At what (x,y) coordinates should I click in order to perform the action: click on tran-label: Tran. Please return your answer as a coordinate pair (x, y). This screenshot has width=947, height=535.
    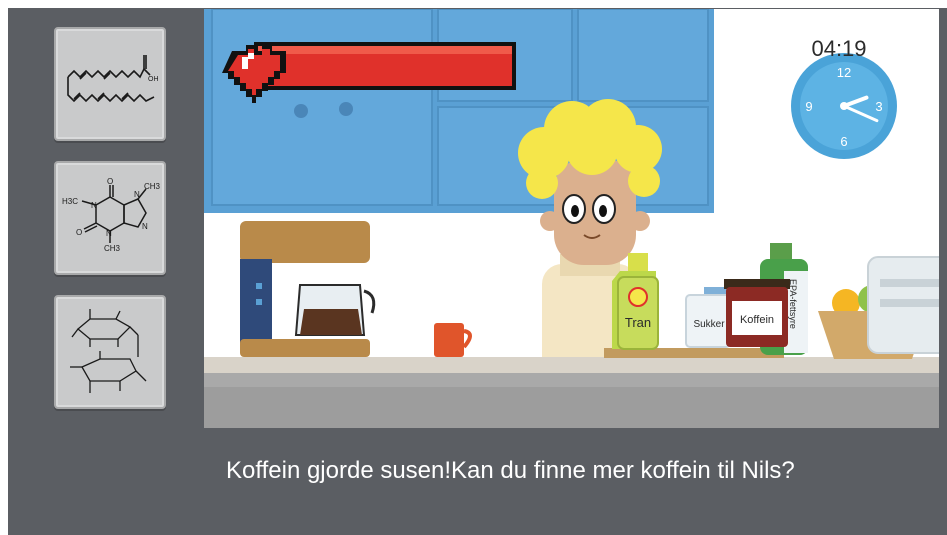
    Looking at the image, I should click on (638, 322).